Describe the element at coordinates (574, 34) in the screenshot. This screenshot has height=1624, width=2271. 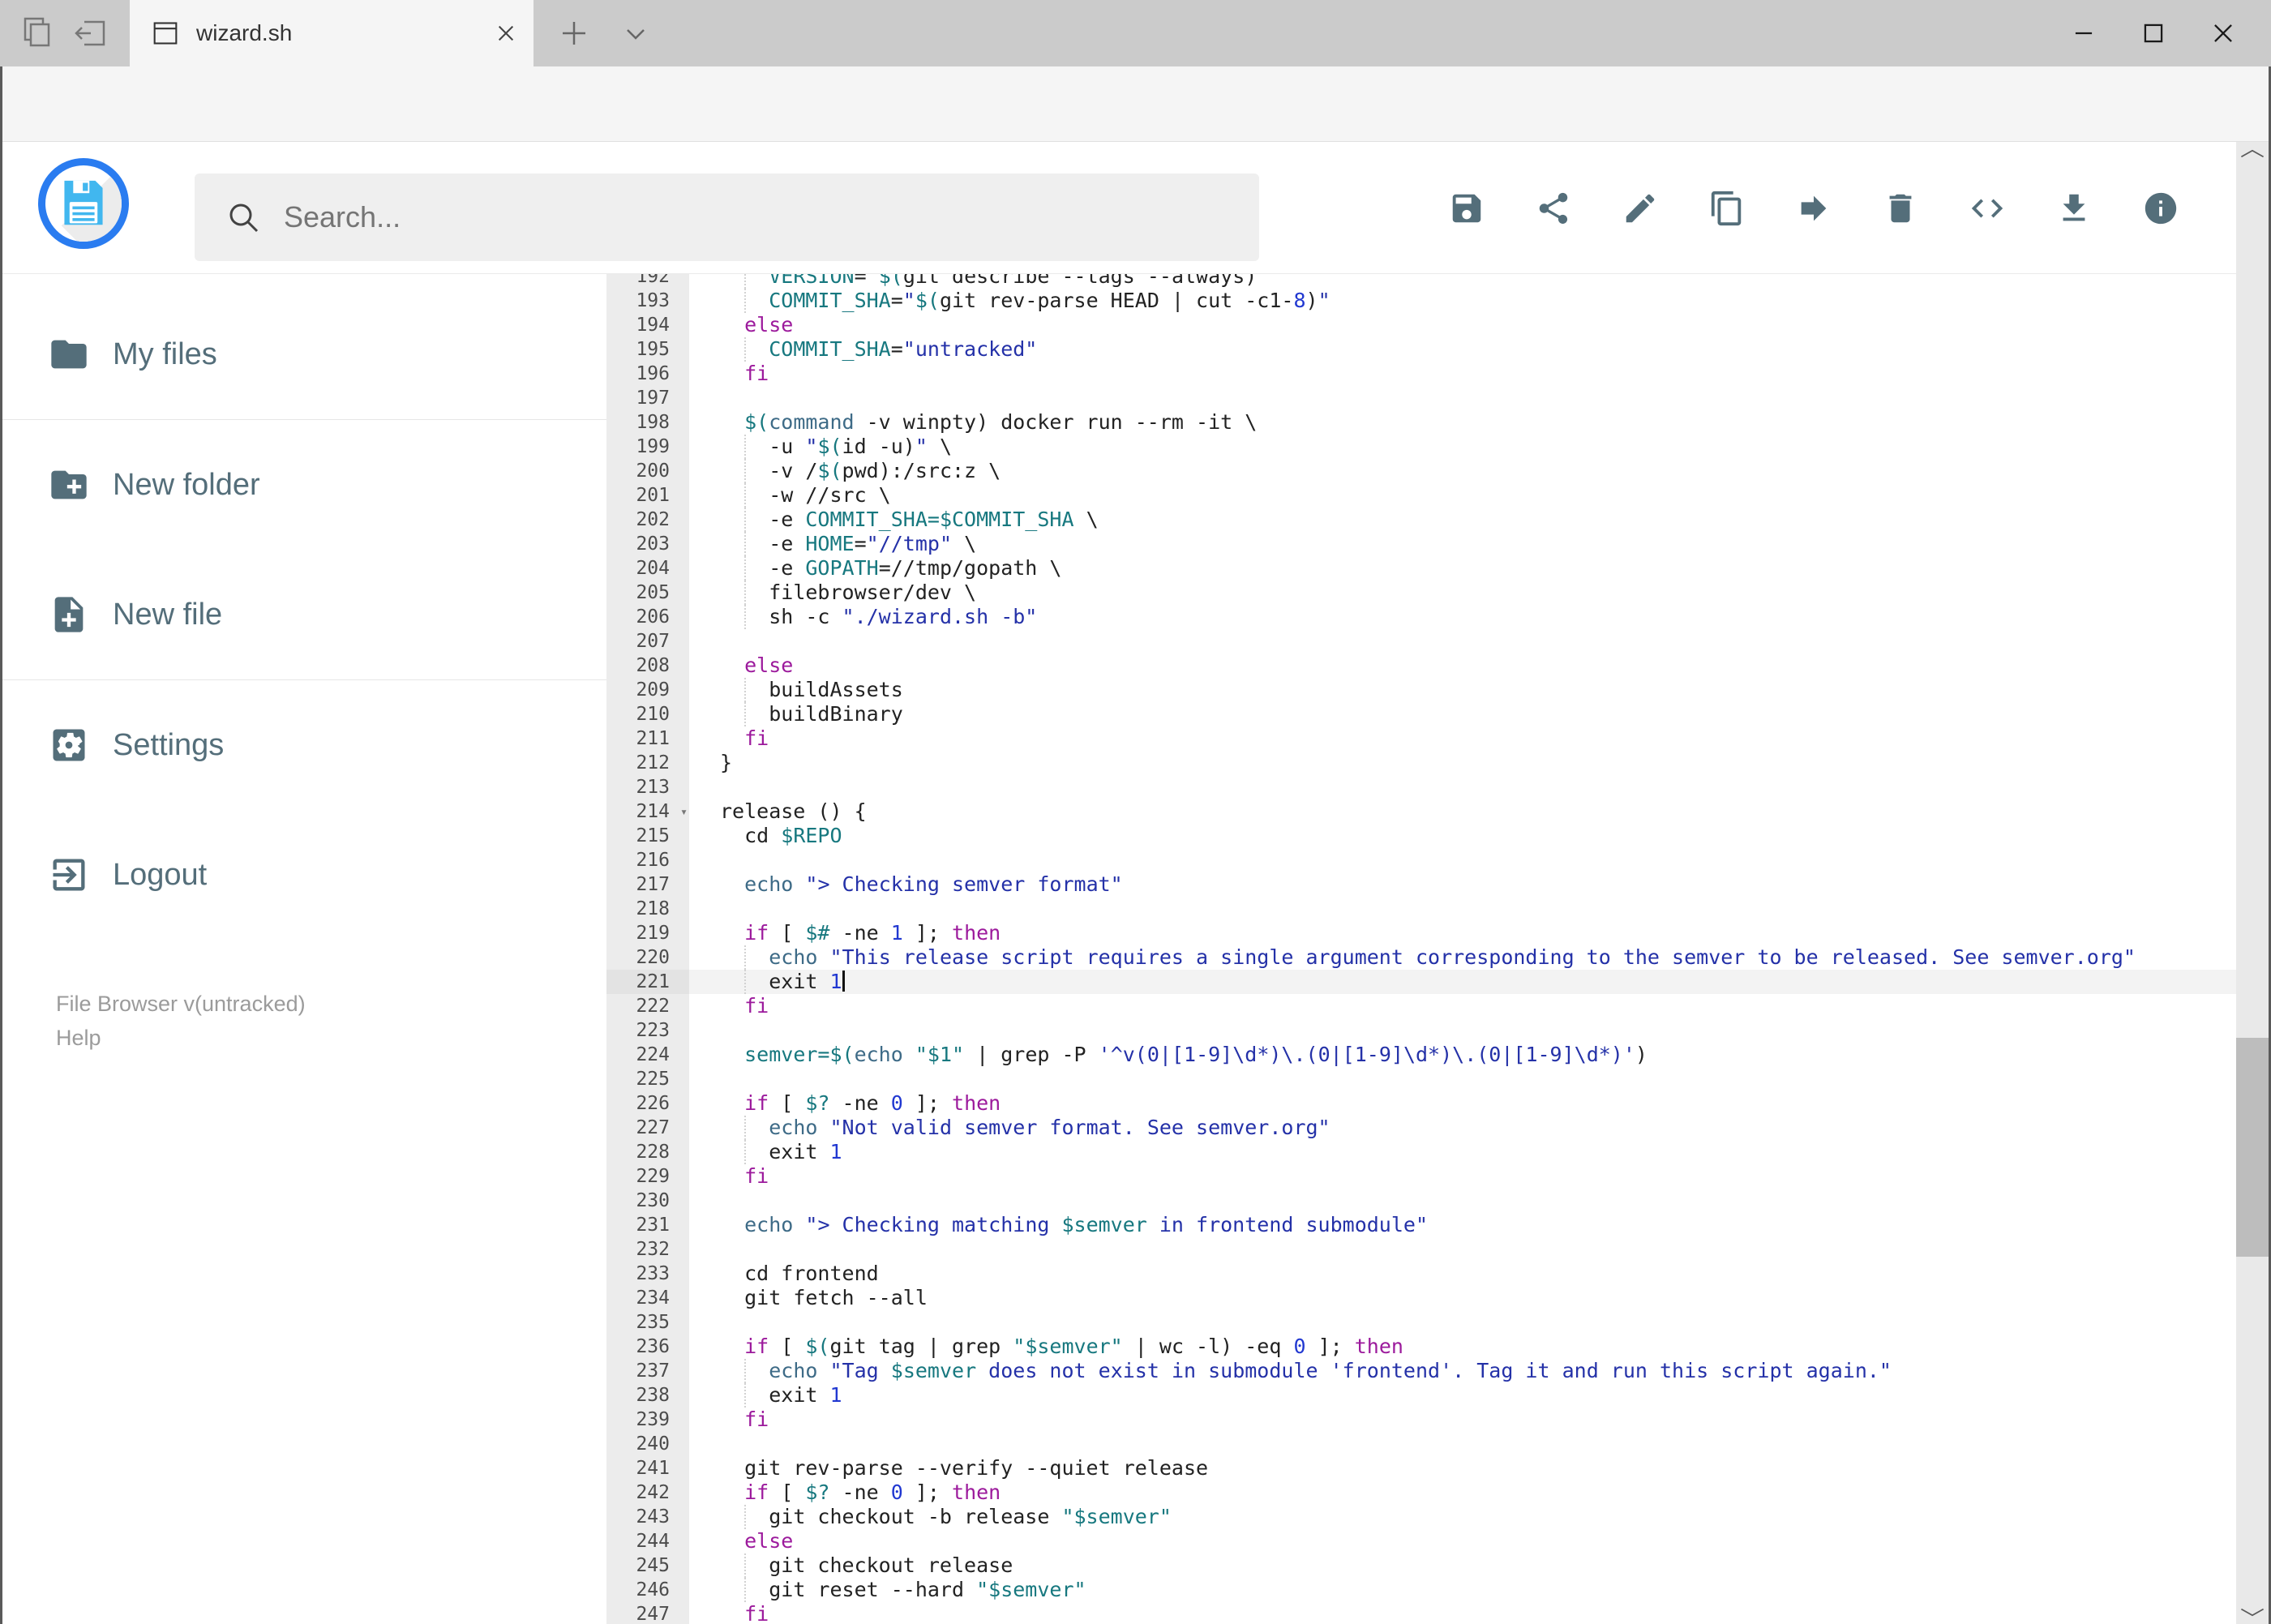
I see `new-tab-button` at that location.